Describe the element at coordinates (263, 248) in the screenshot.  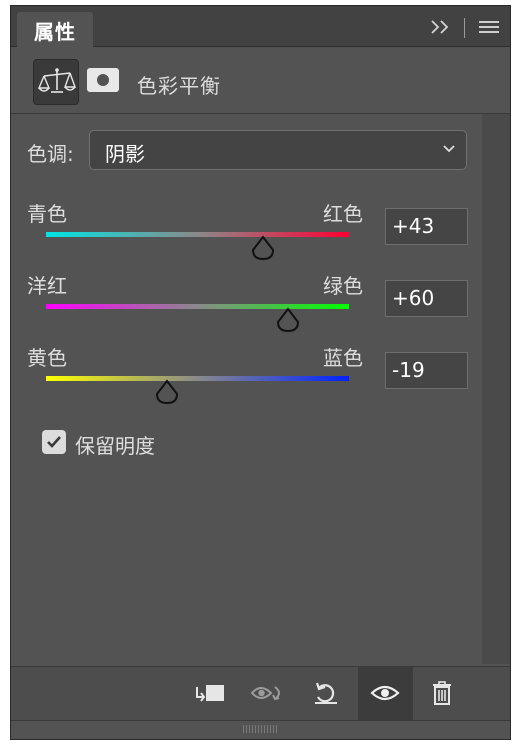
I see `cyan-red-slider-thumb` at that location.